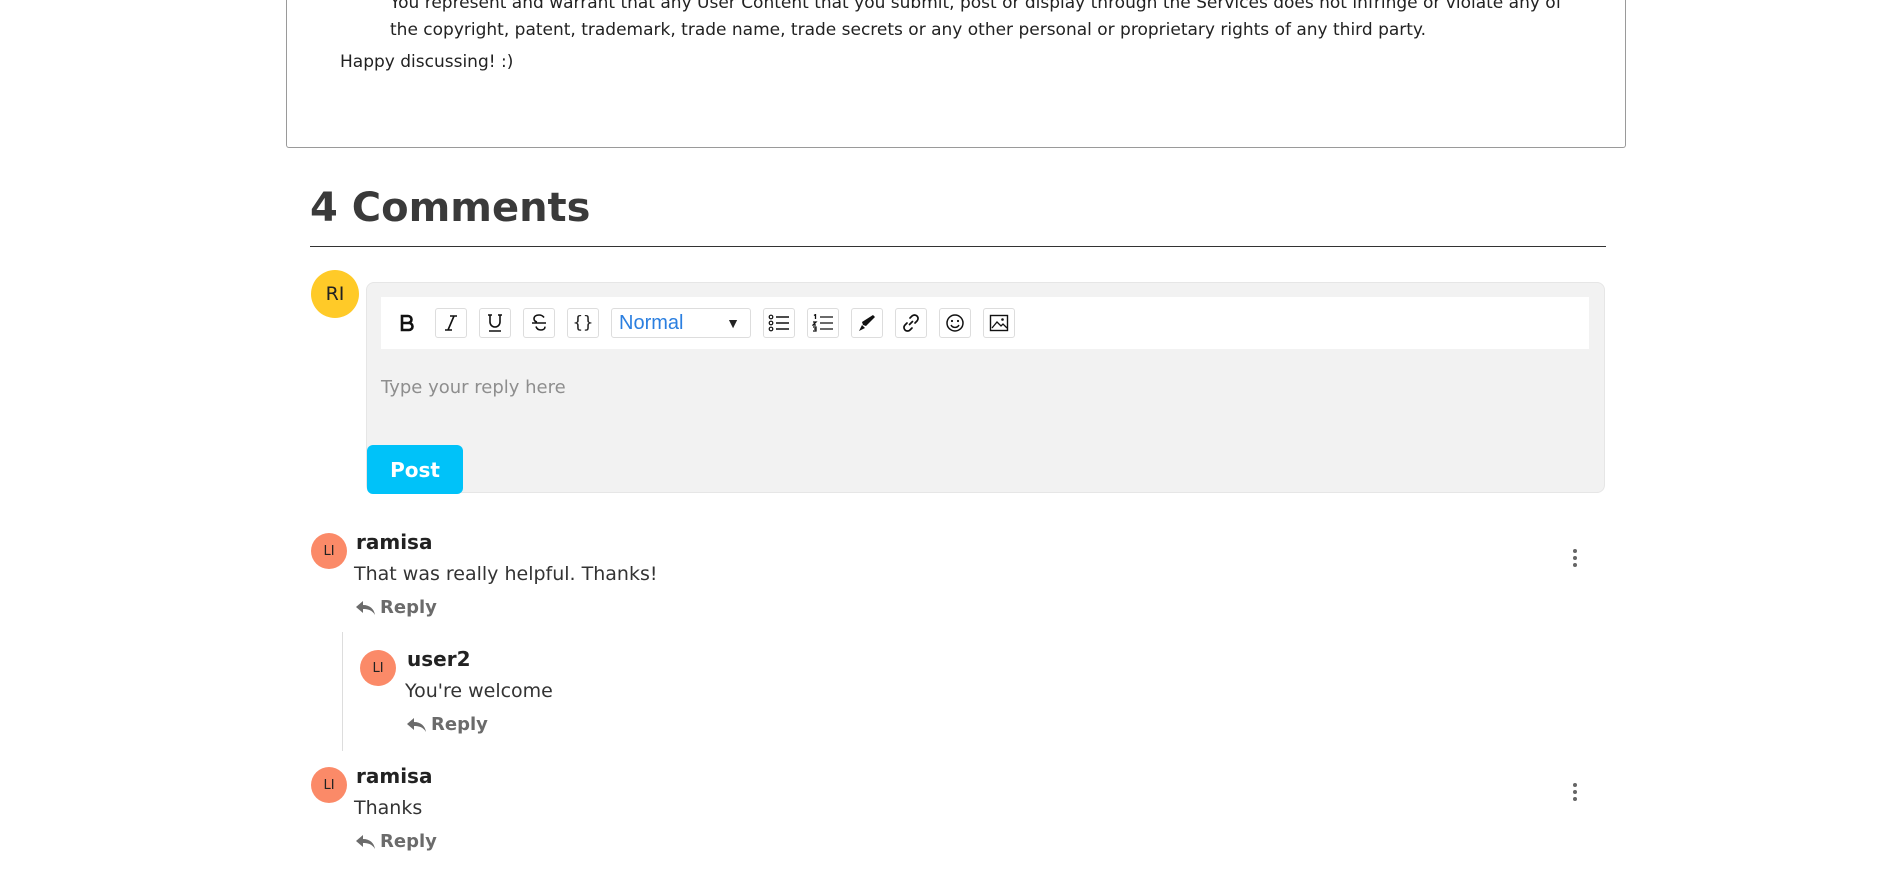 This screenshot has width=1893, height=872. I want to click on emoji-button, so click(955, 323).